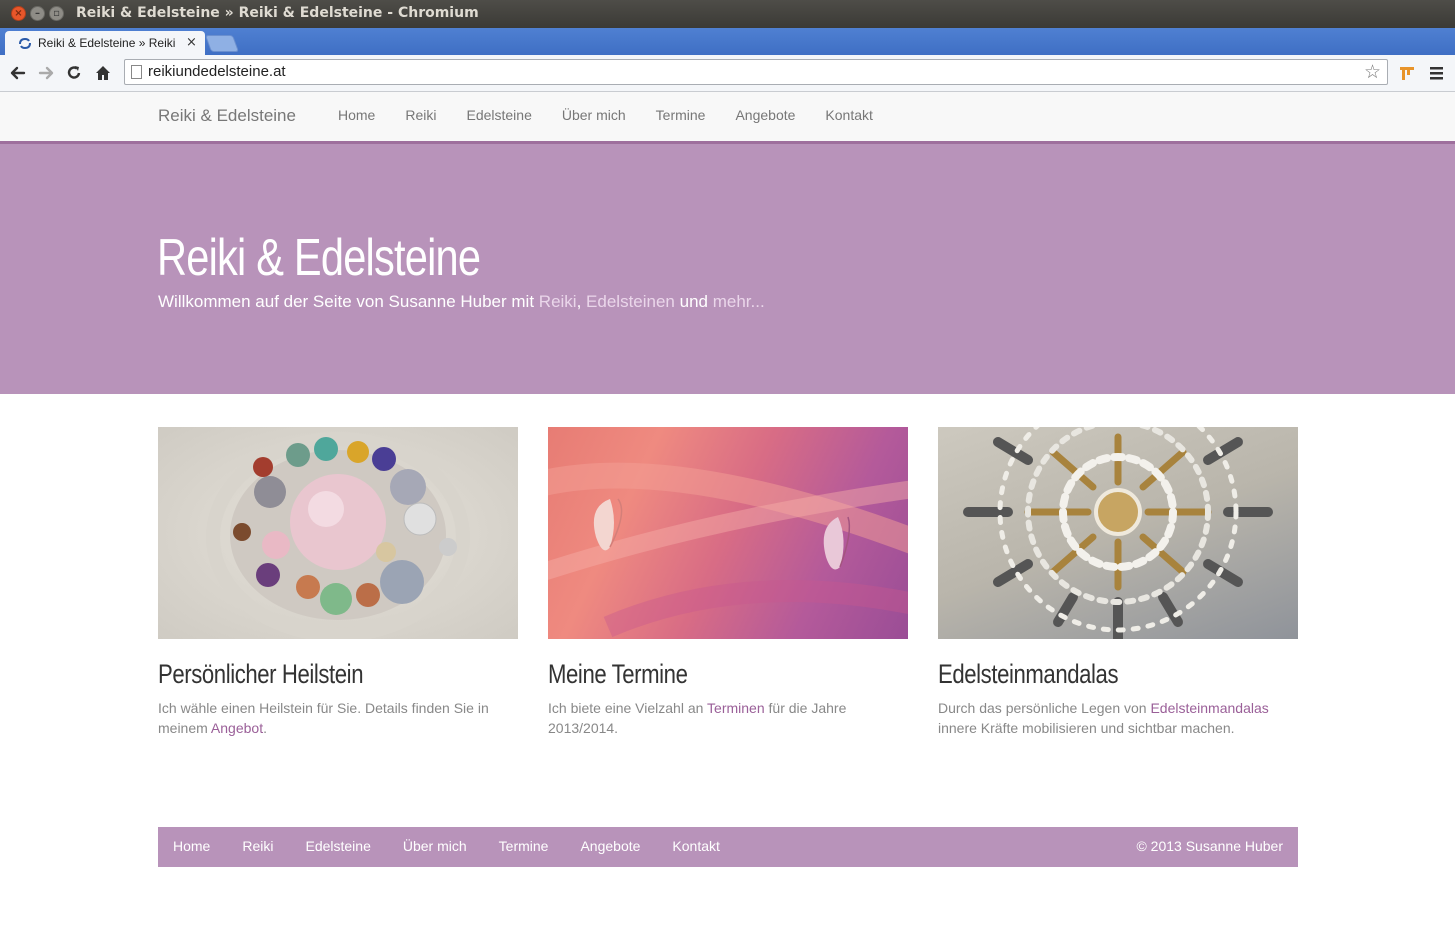 Image resolution: width=1455 pixels, height=939 pixels. I want to click on card-title: Edelsteinmandalas, so click(1028, 674).